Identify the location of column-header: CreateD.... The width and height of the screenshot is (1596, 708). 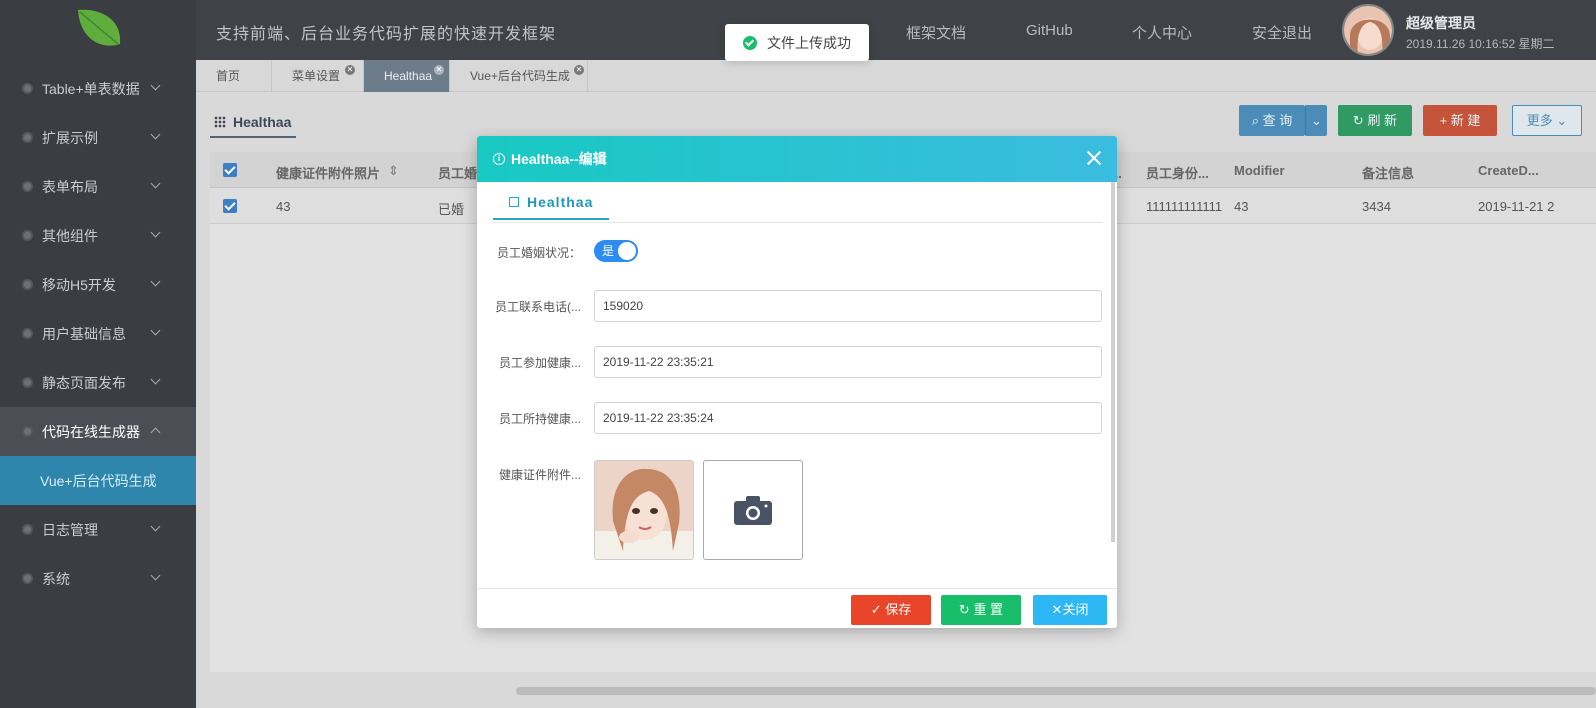
(1508, 170).